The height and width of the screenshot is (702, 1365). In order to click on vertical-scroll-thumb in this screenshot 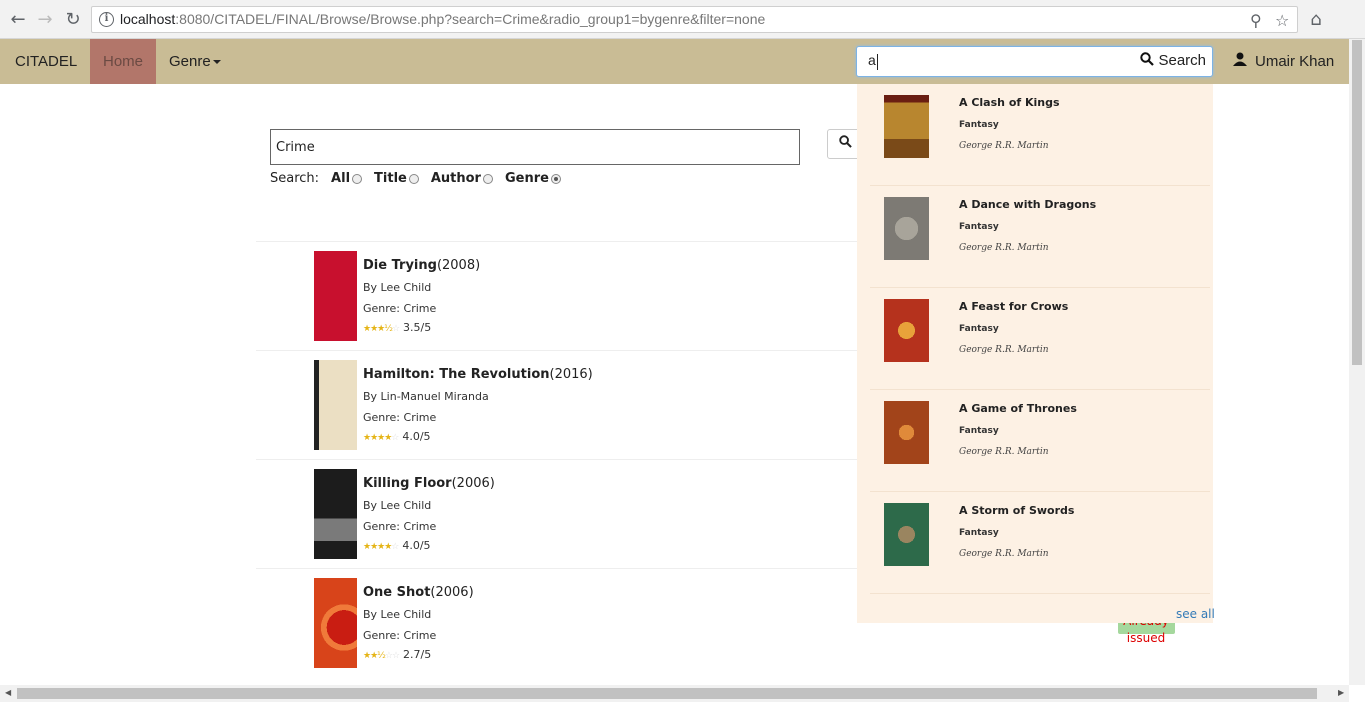, I will do `click(1357, 202)`.